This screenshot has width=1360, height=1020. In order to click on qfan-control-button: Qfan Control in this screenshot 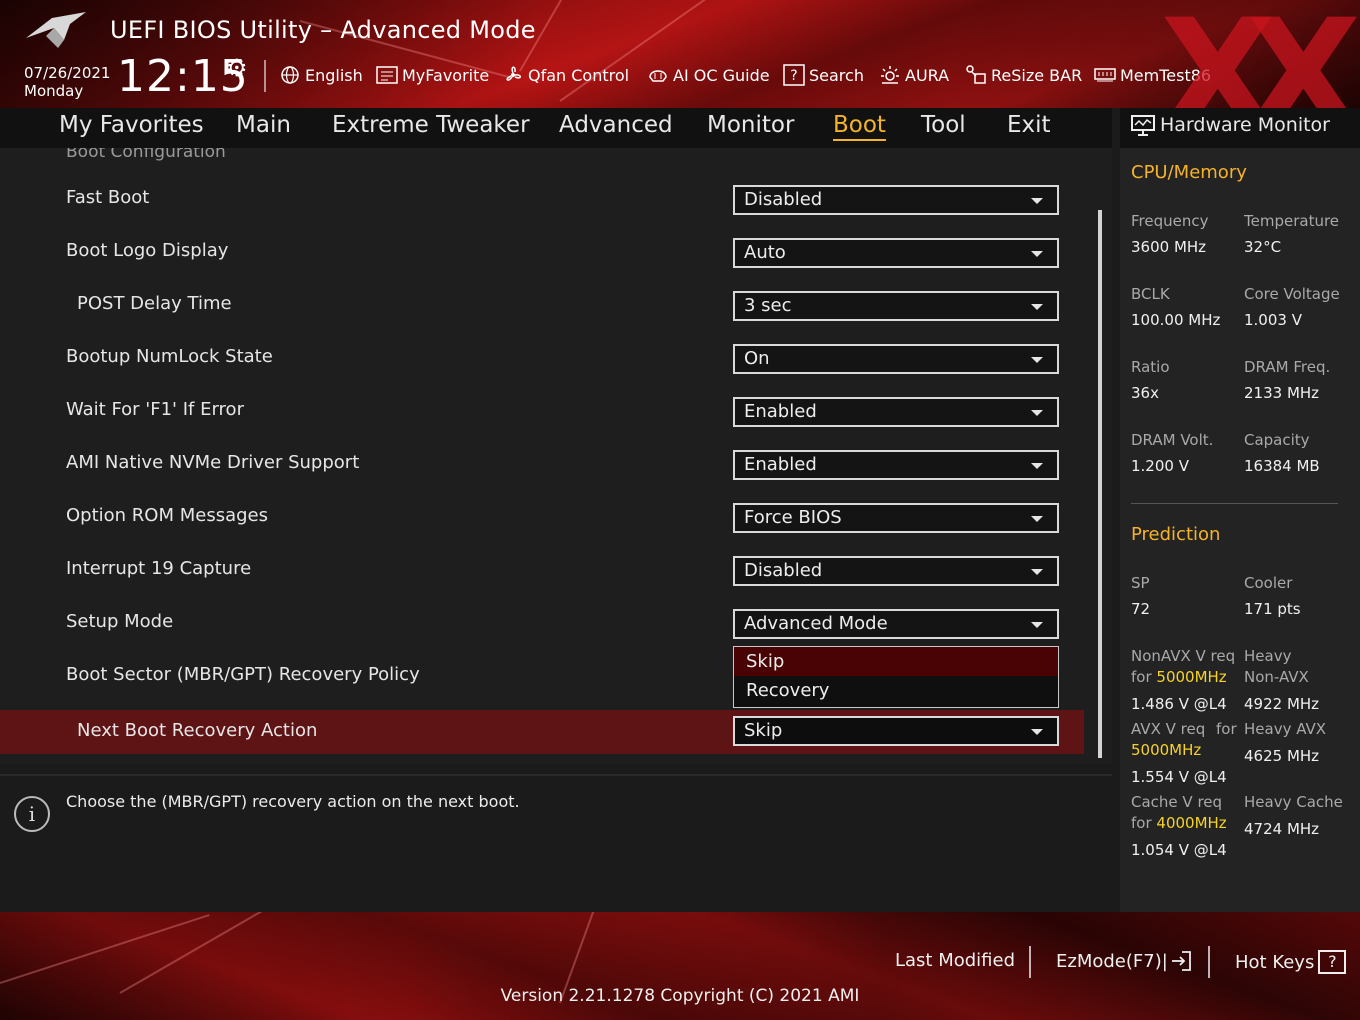, I will do `click(565, 75)`.